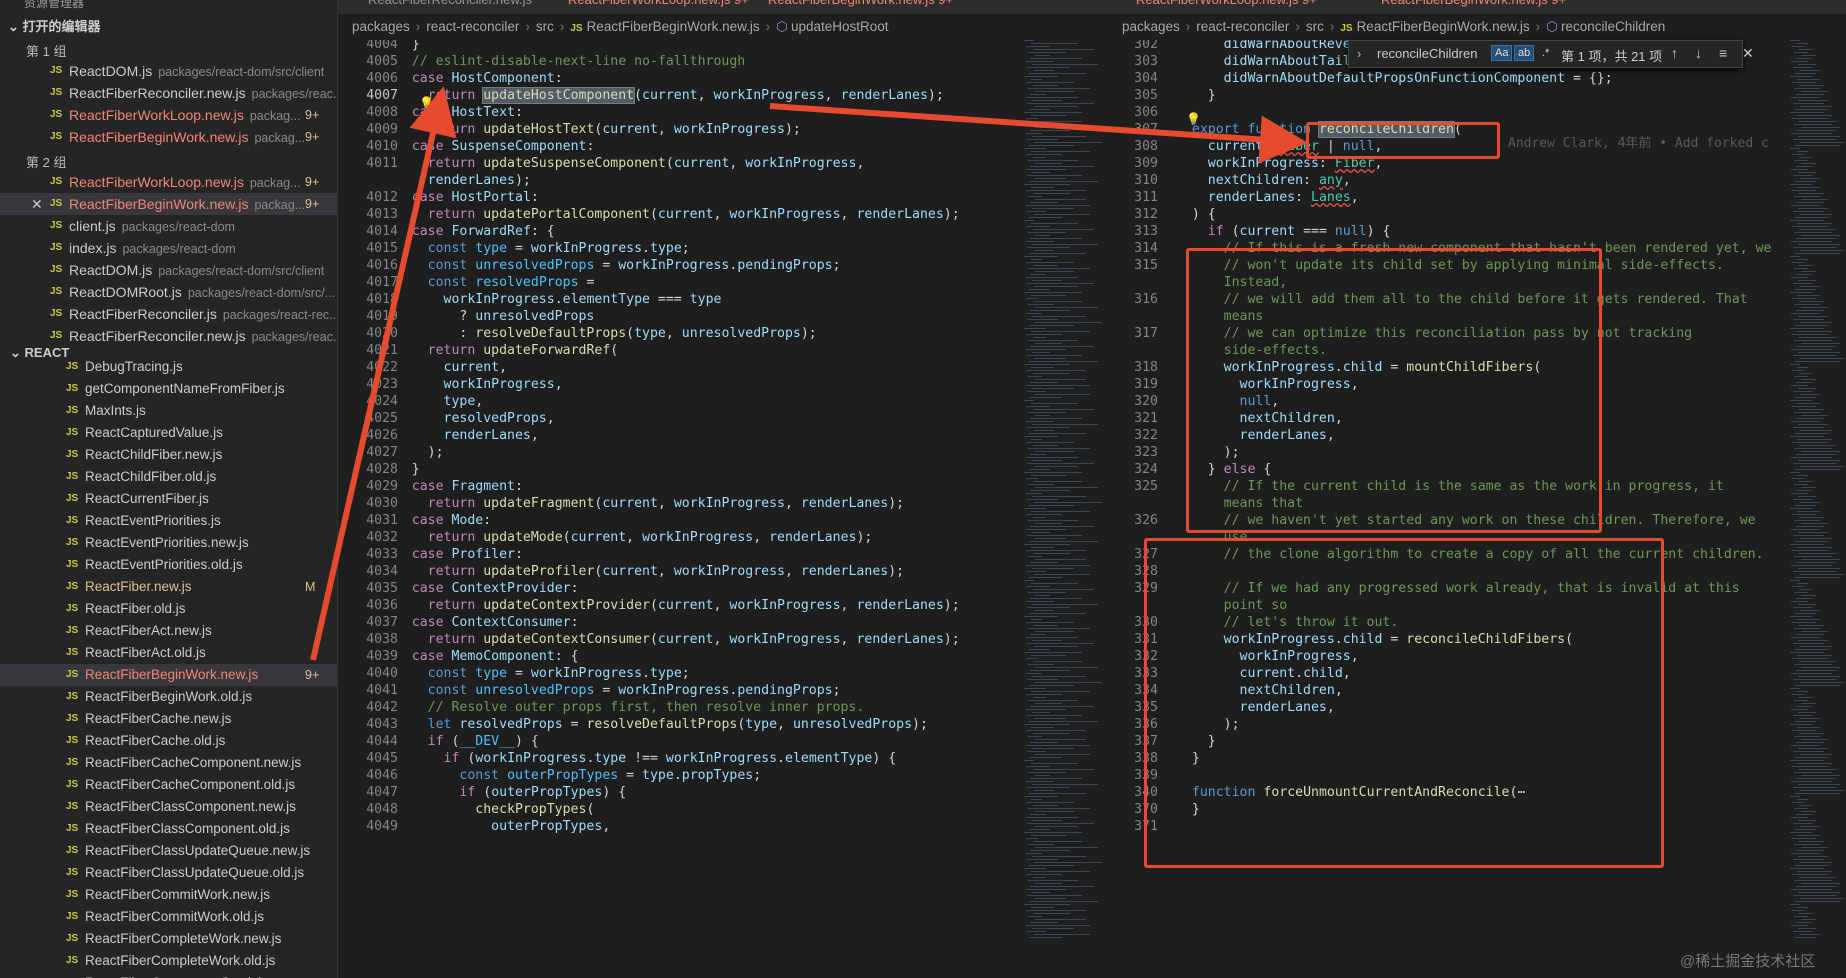 The image size is (1846, 978). What do you see at coordinates (1038, 133) in the screenshot?
I see `arrow-code-to-function` at bounding box center [1038, 133].